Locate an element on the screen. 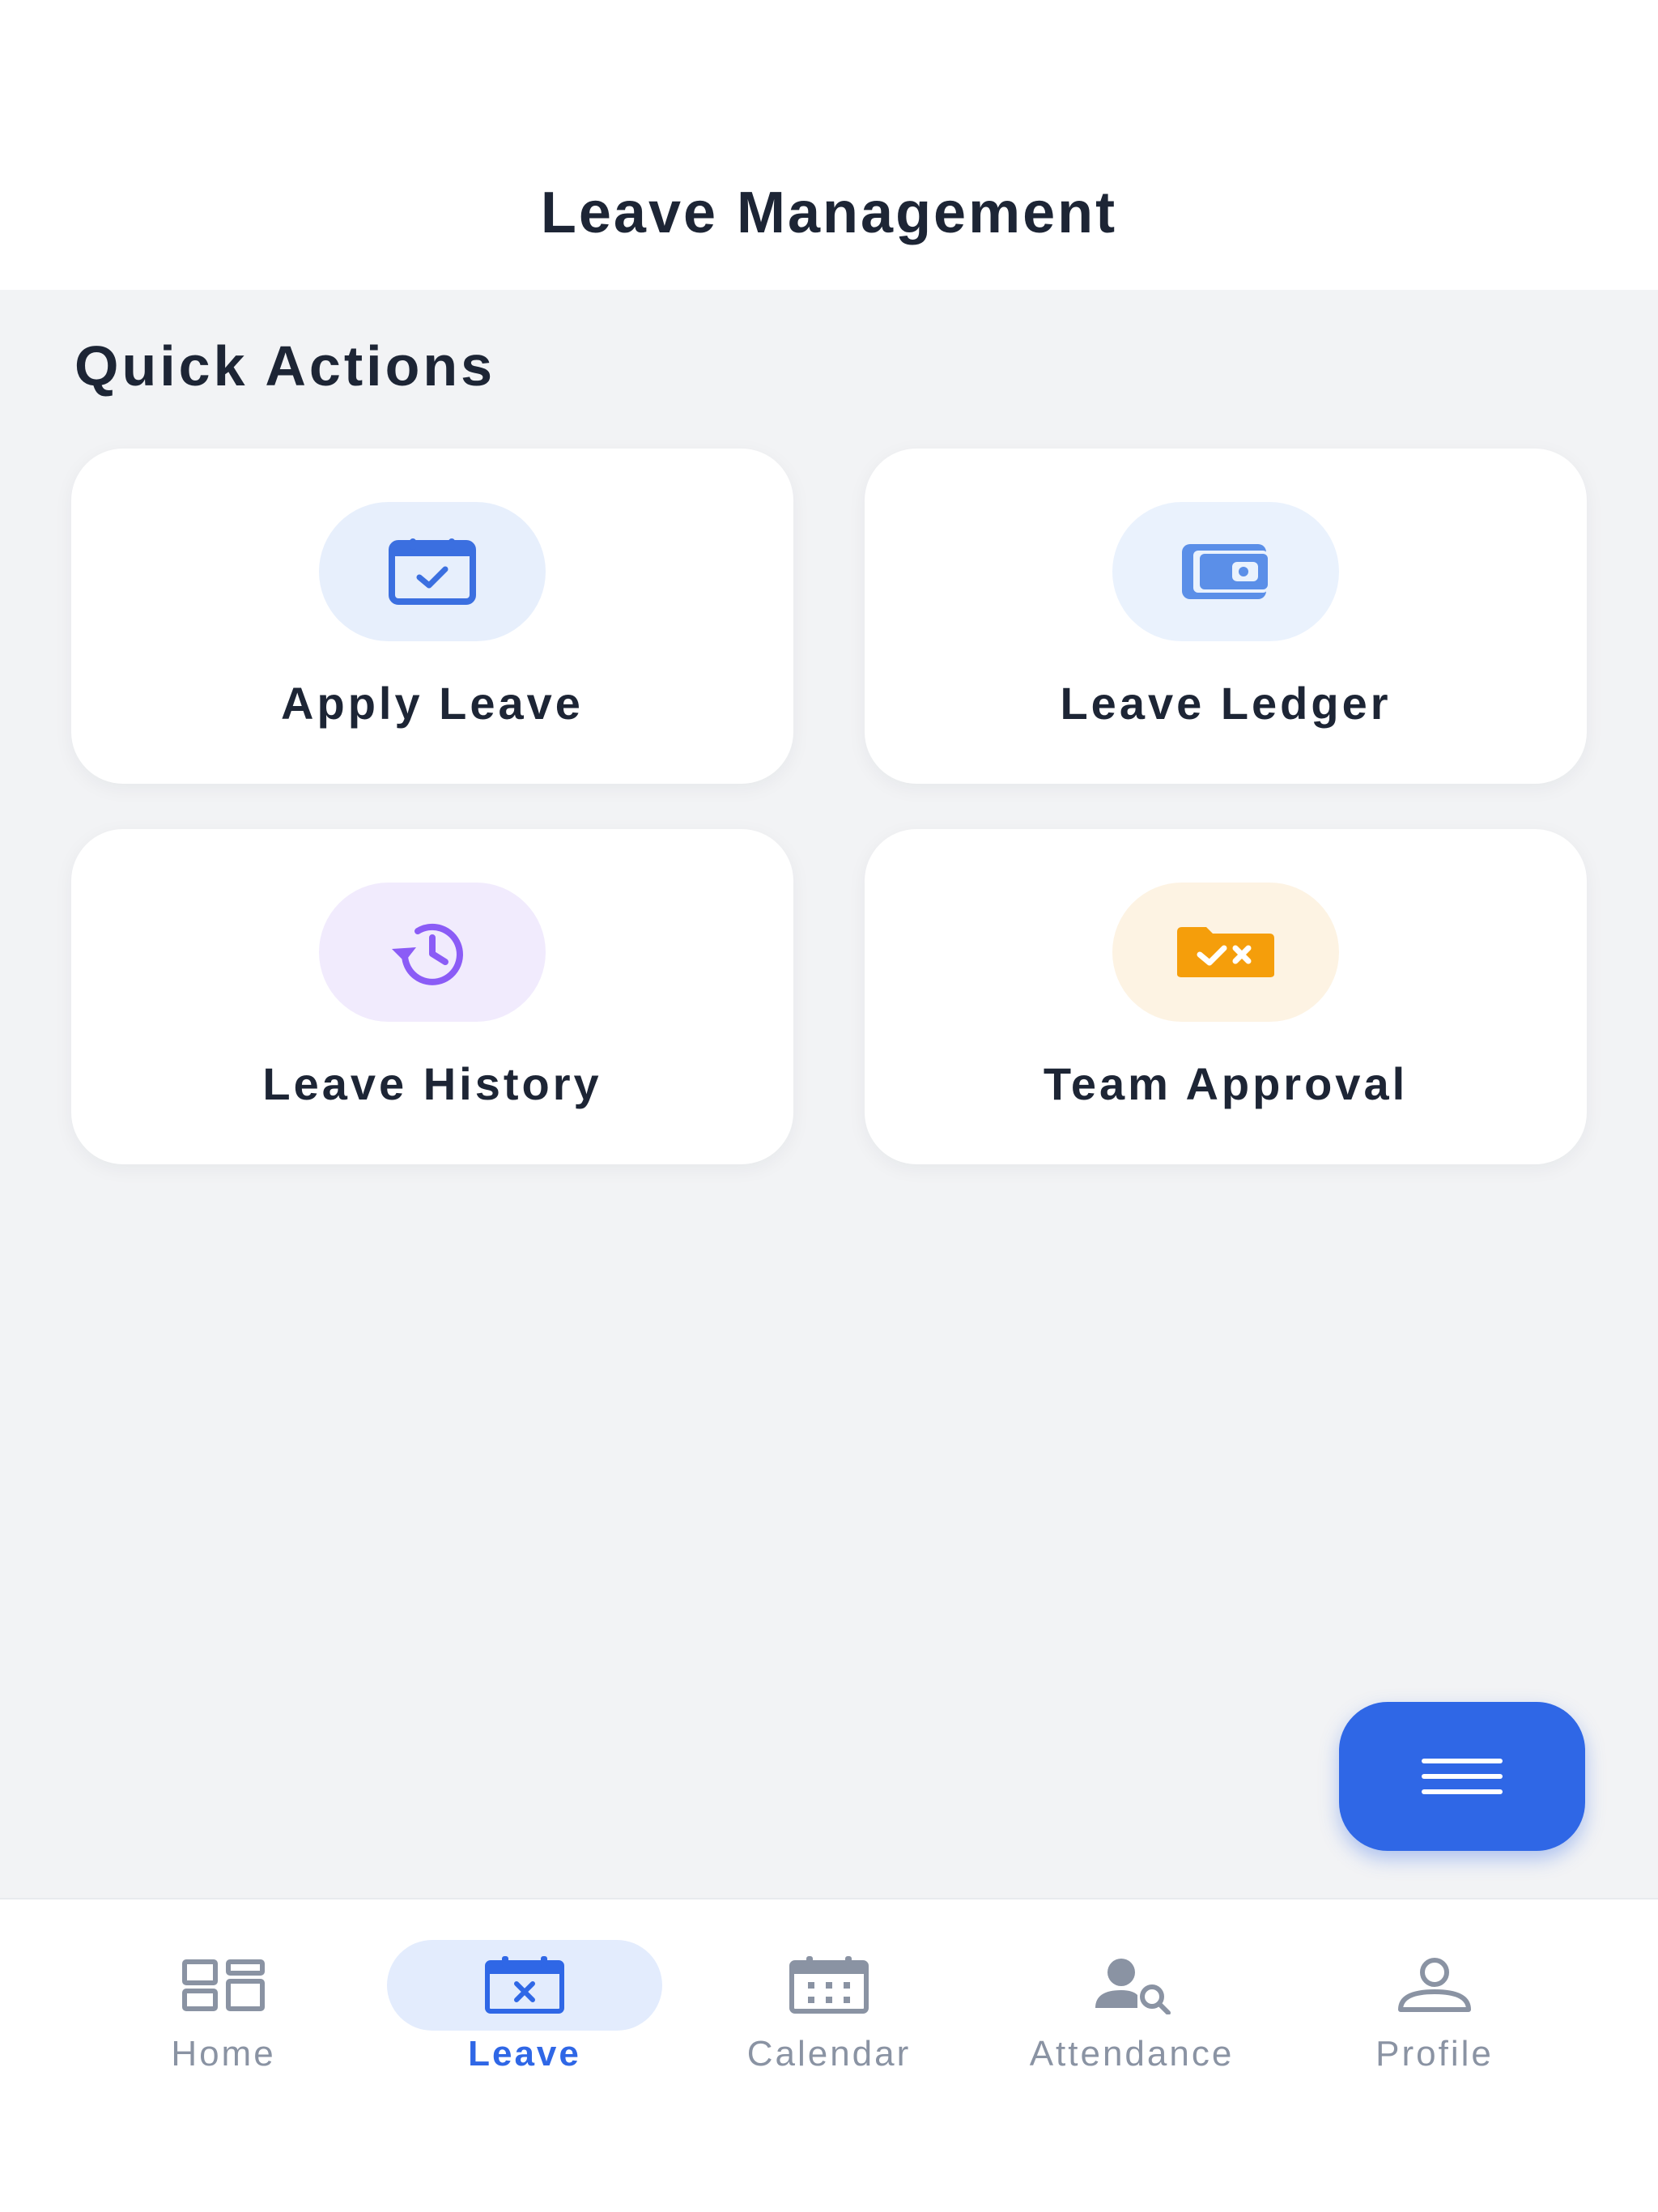 Image resolution: width=1658 pixels, height=2212 pixels. menu-fab-button is located at coordinates (1462, 1777).